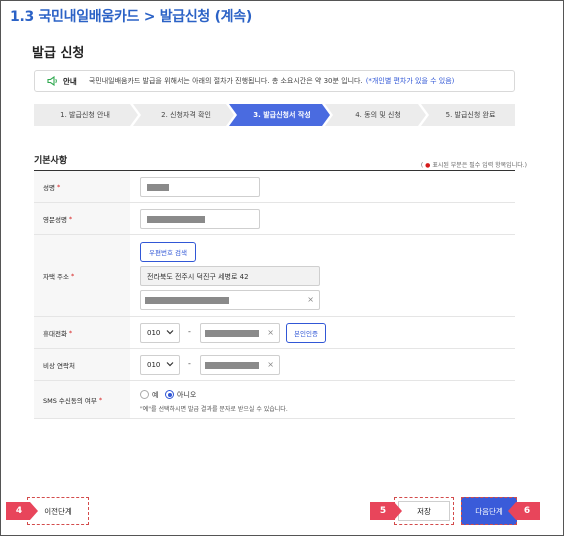 The height and width of the screenshot is (536, 564). I want to click on callout-number-6: 6, so click(527, 511).